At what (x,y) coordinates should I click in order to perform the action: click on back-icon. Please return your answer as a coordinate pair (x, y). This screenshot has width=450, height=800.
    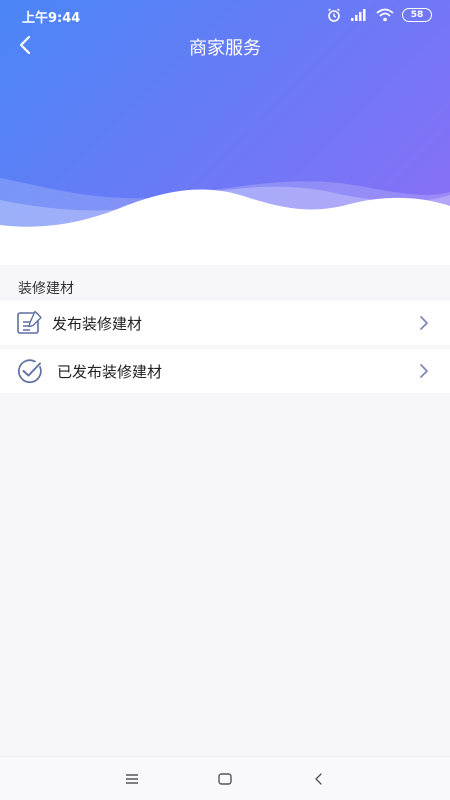
    Looking at the image, I should click on (318, 779).